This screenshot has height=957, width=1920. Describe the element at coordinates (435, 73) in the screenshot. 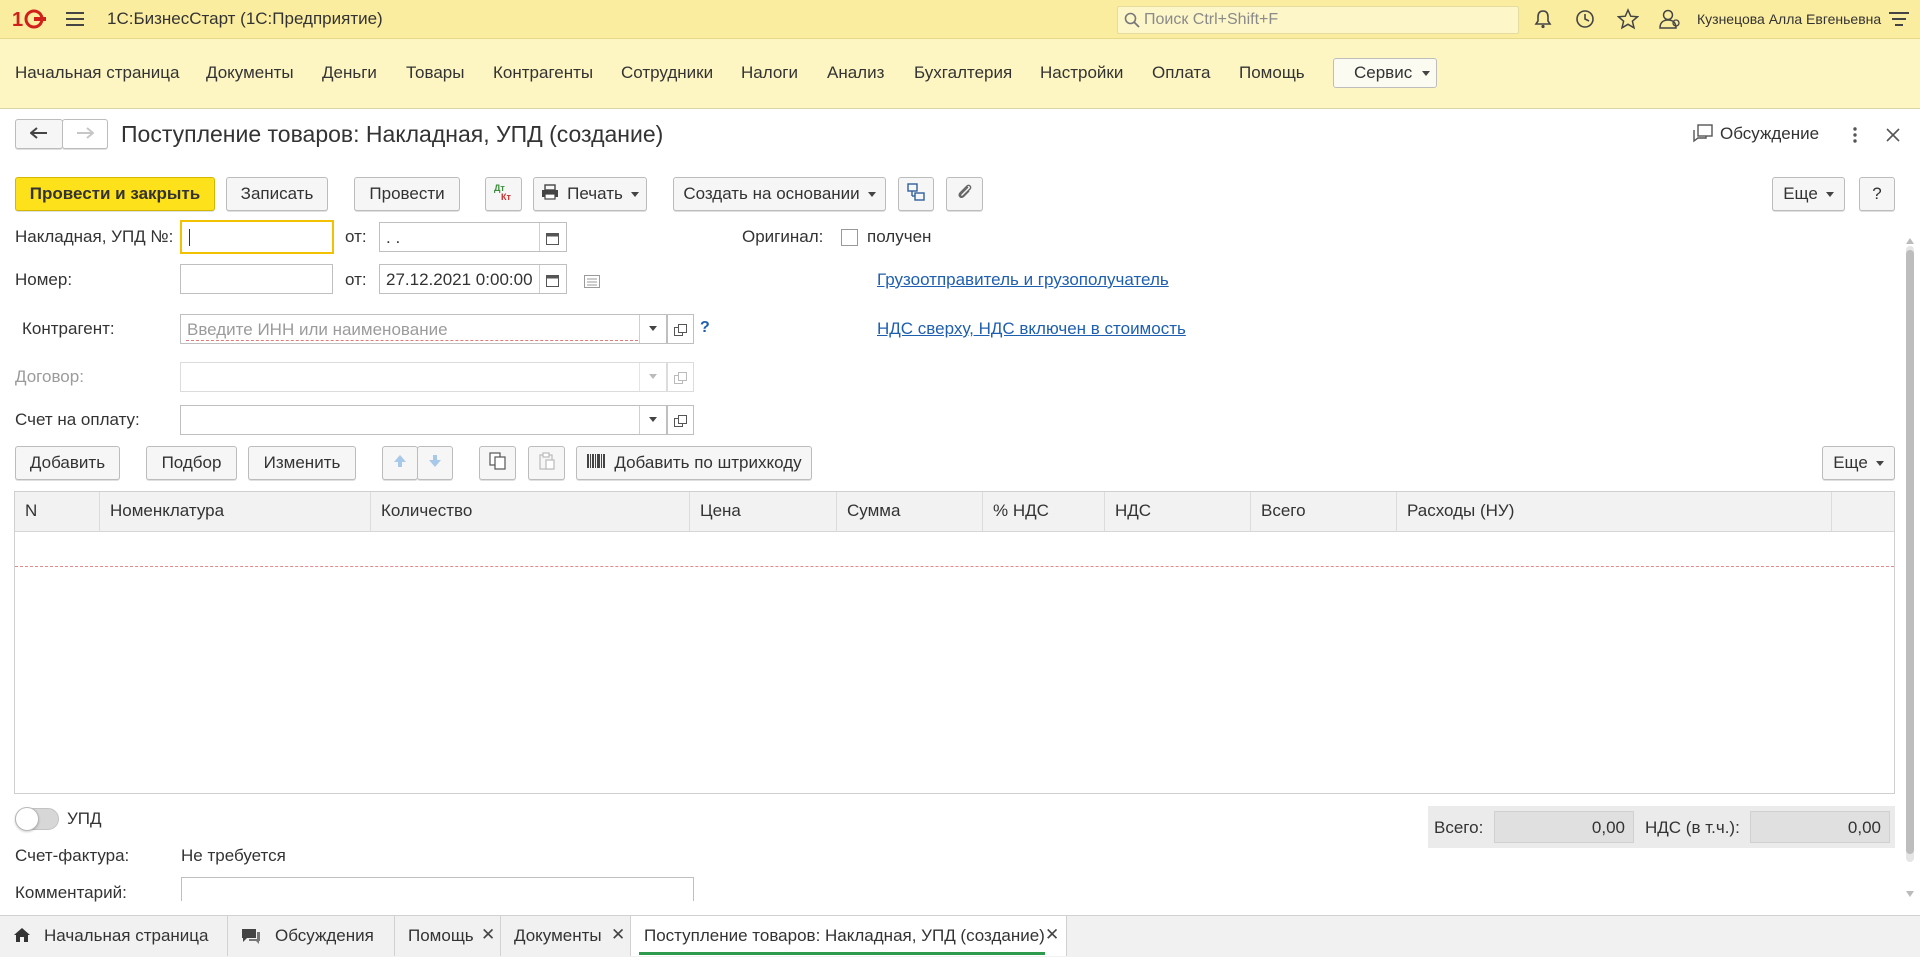

I see `section-goods: Товары` at that location.